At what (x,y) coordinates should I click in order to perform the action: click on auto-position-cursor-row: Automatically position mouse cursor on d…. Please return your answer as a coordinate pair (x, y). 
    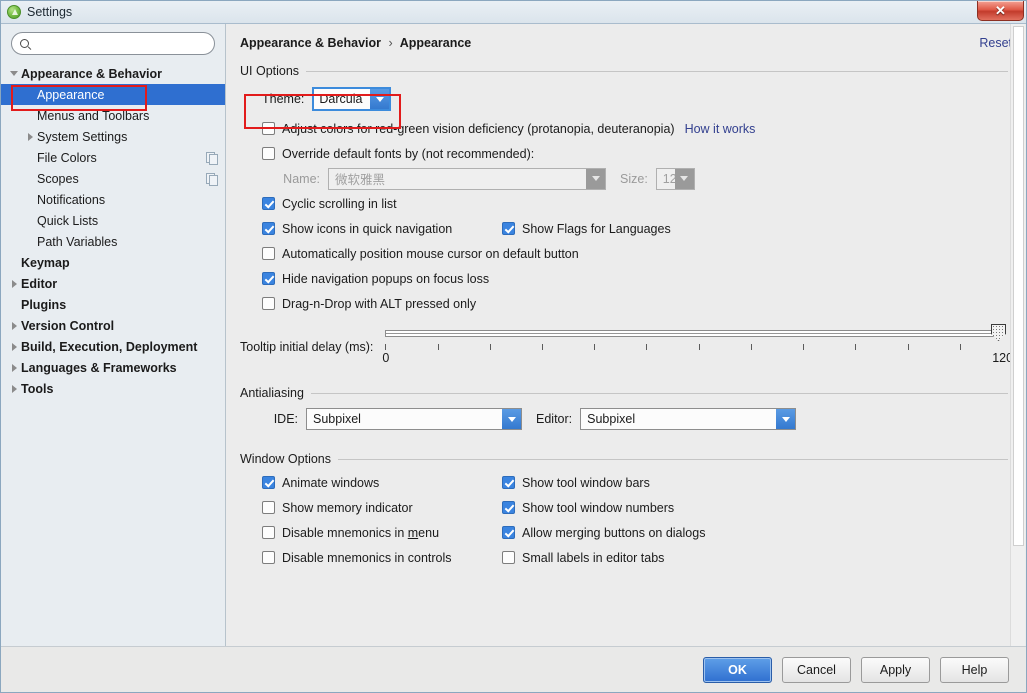
    Looking at the image, I should click on (626, 253).